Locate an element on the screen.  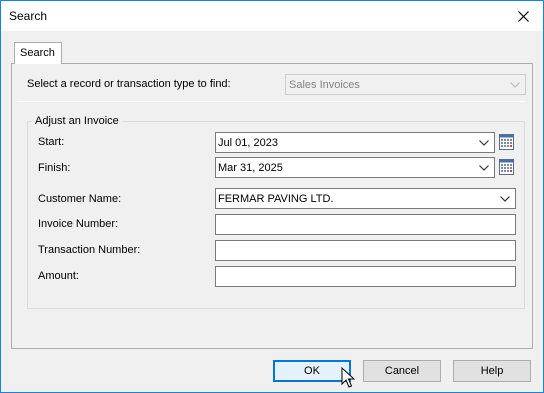
close-button is located at coordinates (523, 16).